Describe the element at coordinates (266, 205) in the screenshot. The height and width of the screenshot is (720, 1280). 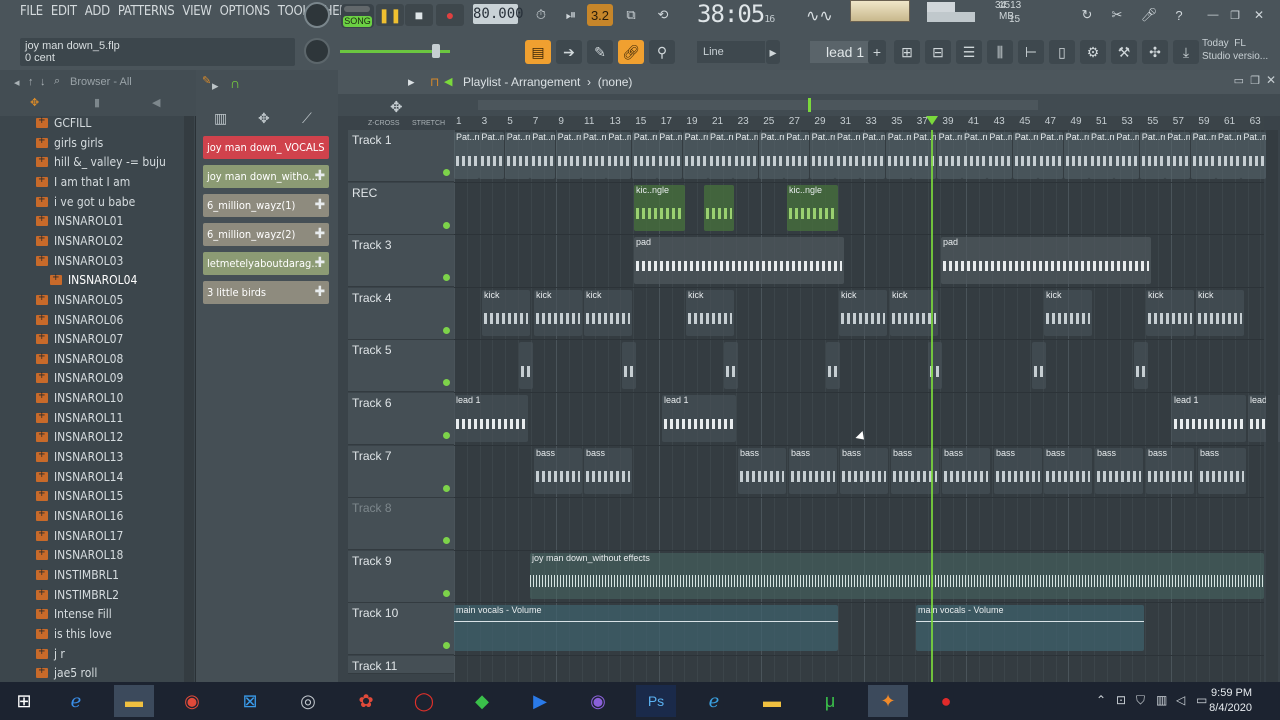
I see `picker-item: 6_million_wayz(1) ✚` at that location.